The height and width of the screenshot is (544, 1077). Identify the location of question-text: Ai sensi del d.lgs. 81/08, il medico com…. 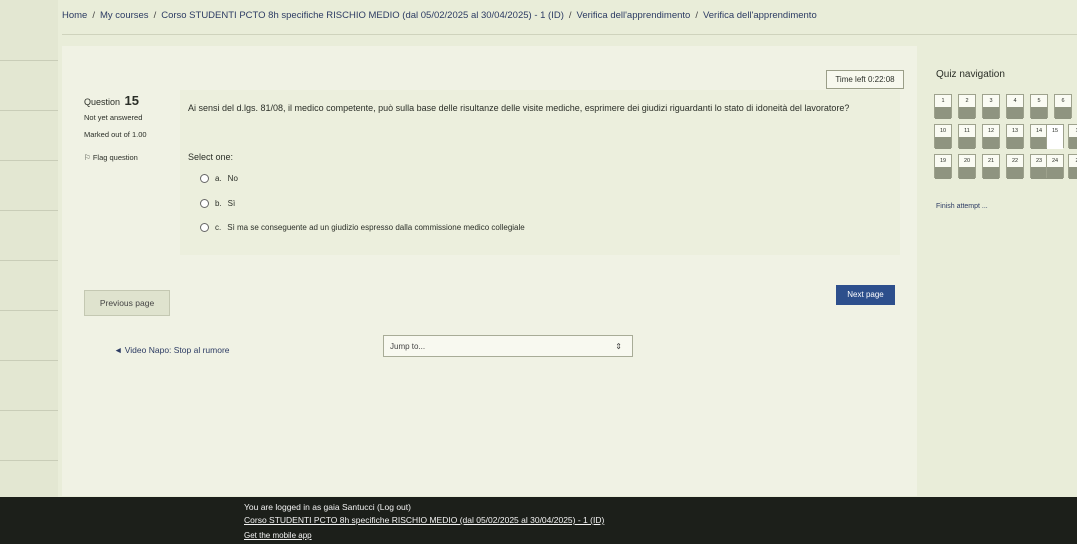
(519, 108).